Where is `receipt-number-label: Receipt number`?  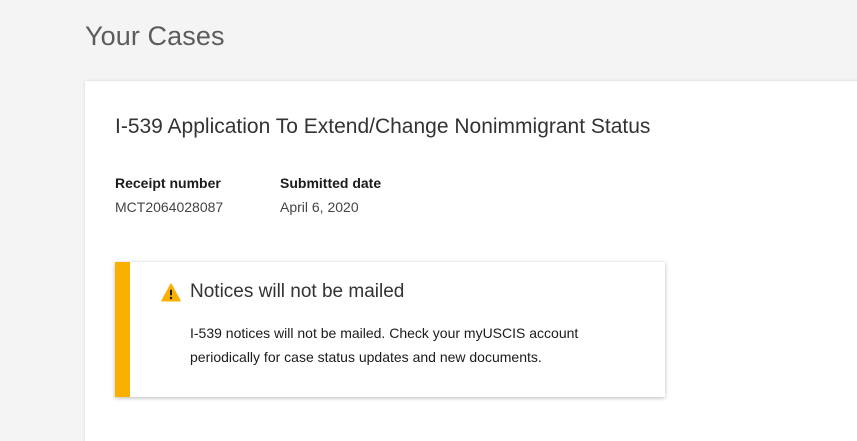 receipt-number-label: Receipt number is located at coordinates (168, 183).